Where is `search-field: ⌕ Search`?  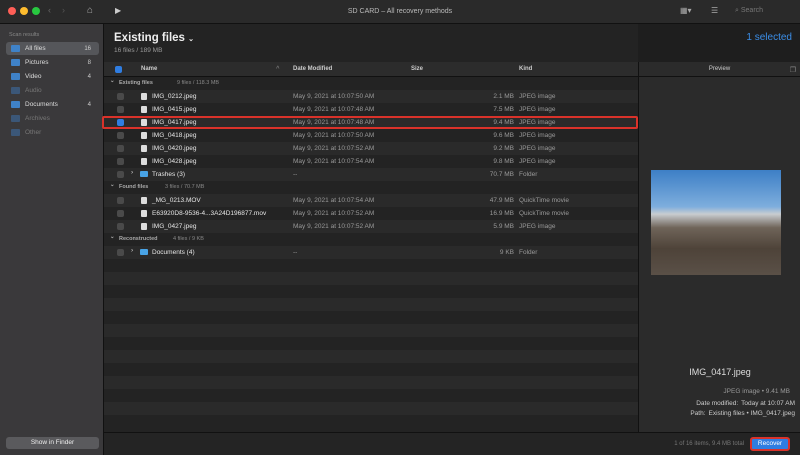
search-field: ⌕ Search is located at coordinates (749, 11).